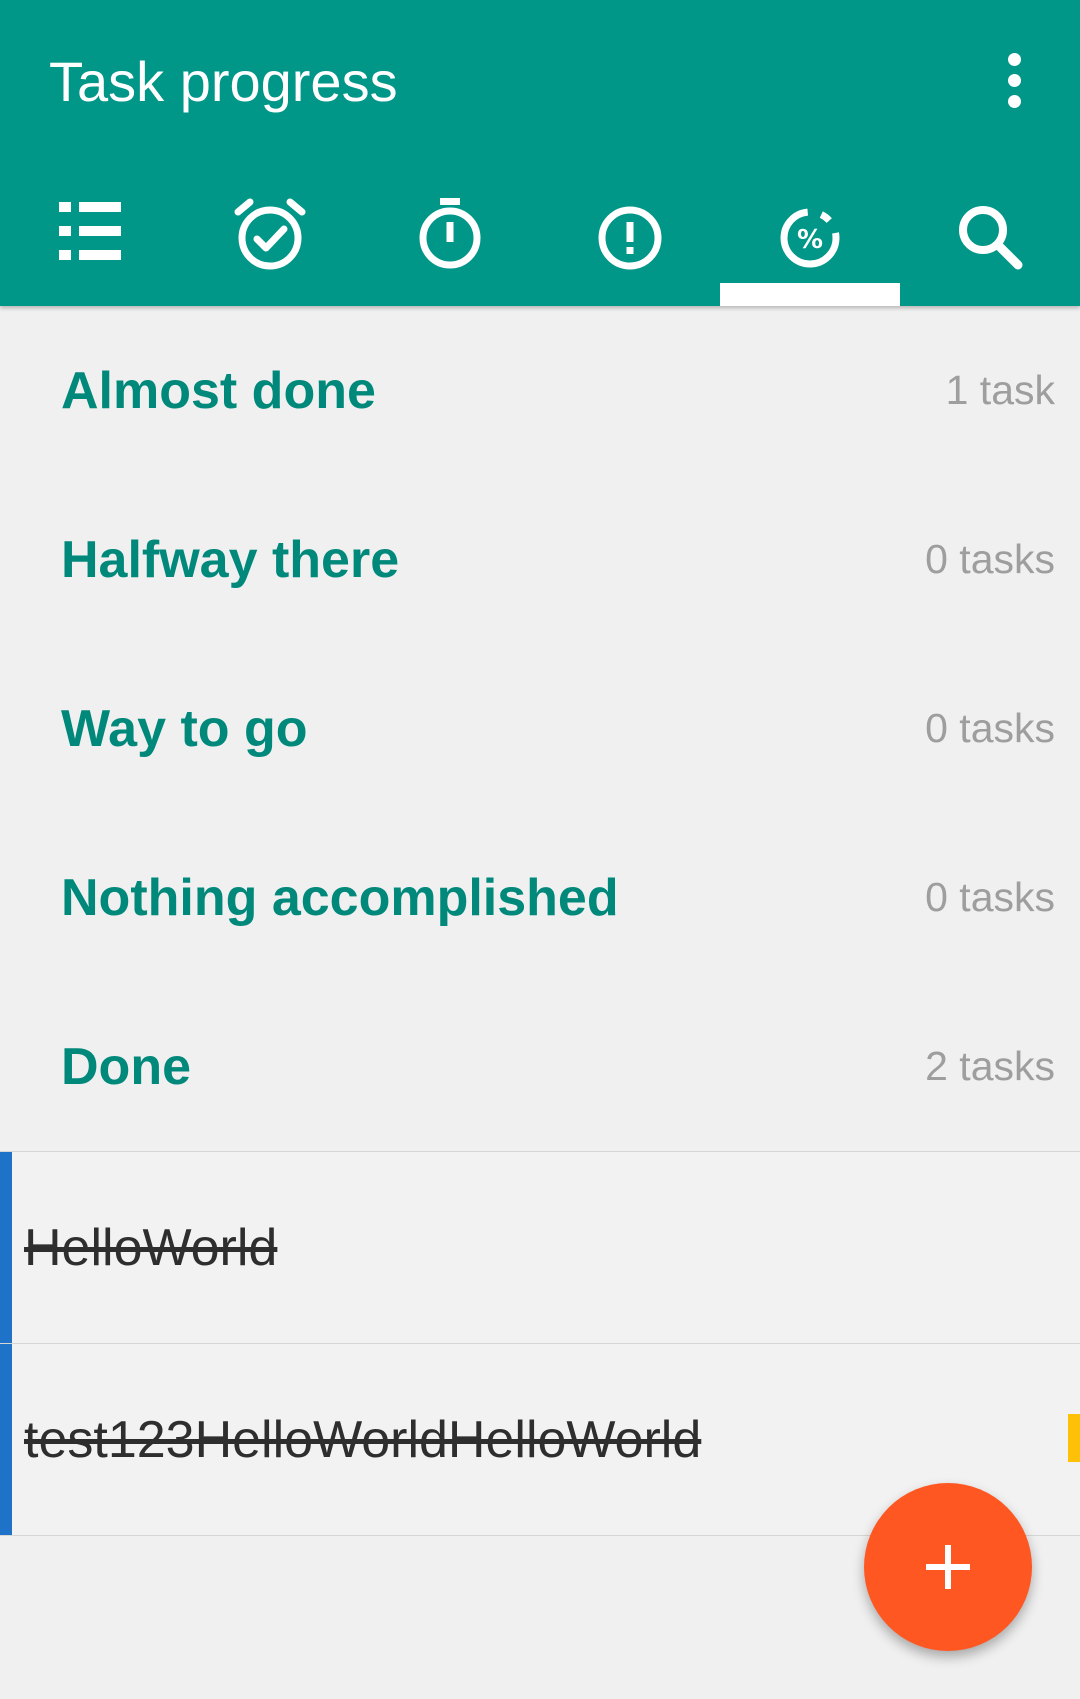 The image size is (1080, 1699). Describe the element at coordinates (230, 559) in the screenshot. I see `group-title: Halfway there` at that location.